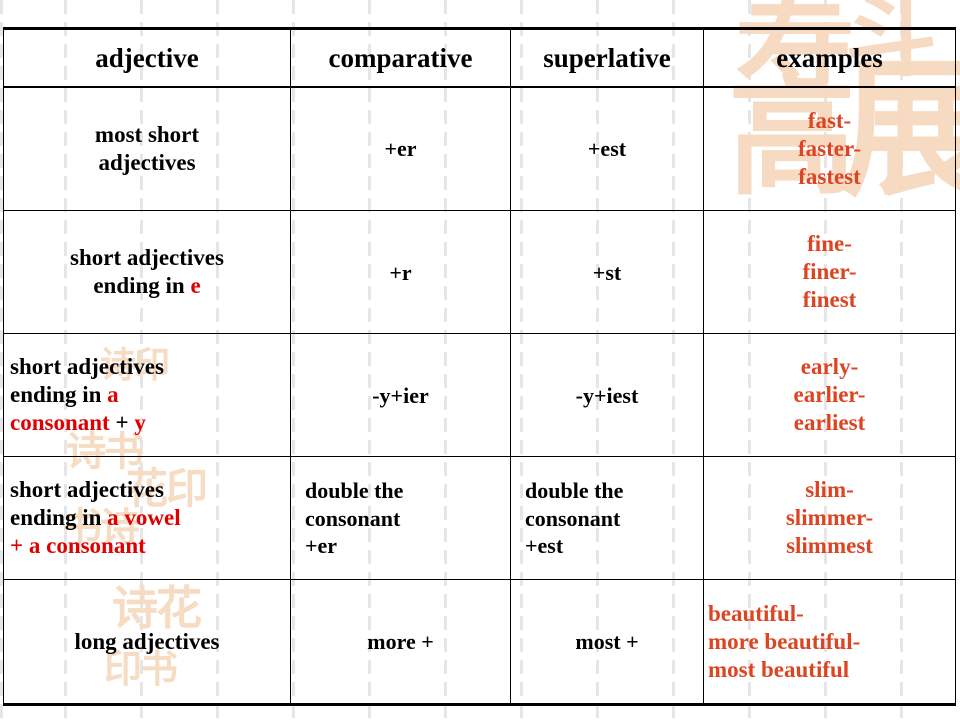  What do you see at coordinates (400, 149) in the screenshot?
I see `cell-comparative-form: +er` at bounding box center [400, 149].